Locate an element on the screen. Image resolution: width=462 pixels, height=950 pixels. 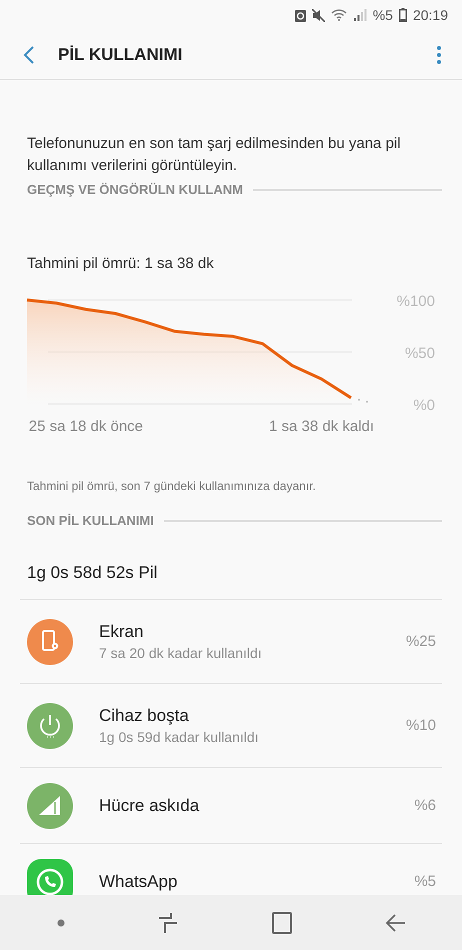
battery-percent: %5 is located at coordinates (382, 15).